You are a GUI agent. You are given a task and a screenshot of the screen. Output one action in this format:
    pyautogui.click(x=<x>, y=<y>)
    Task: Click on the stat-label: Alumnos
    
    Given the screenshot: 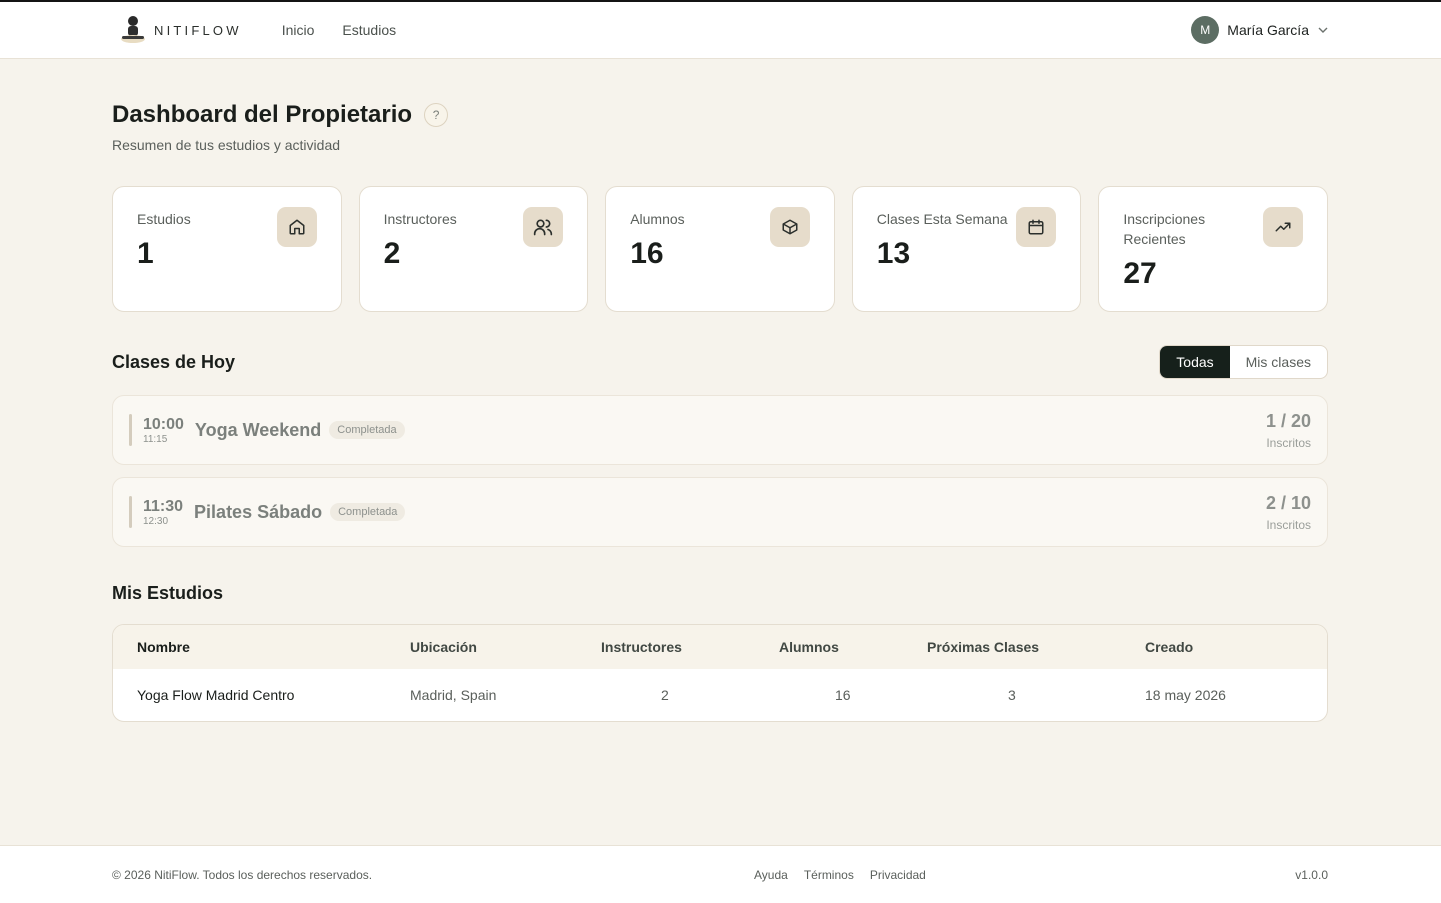 What is the action you would take?
    pyautogui.click(x=657, y=219)
    